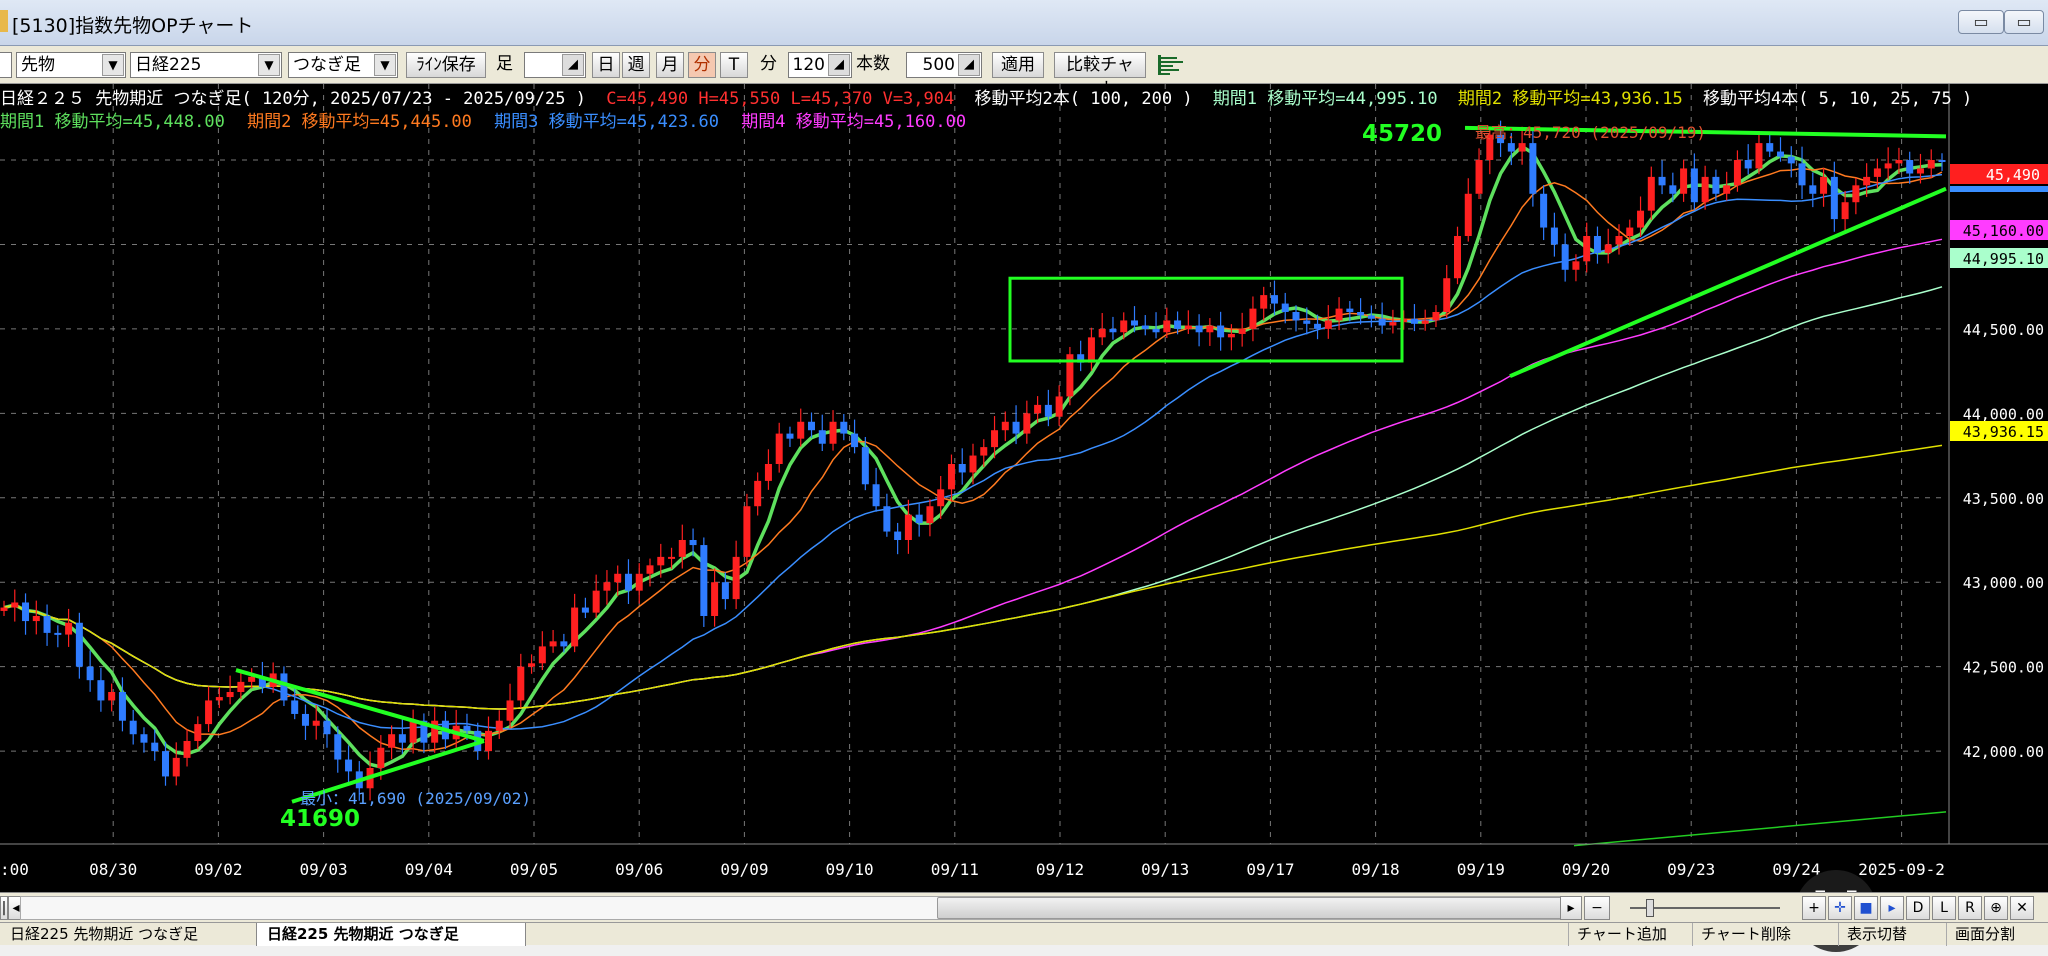  I want to click on header-ma2-title: 移動平均2本( 100, 200 ), so click(1084, 99).